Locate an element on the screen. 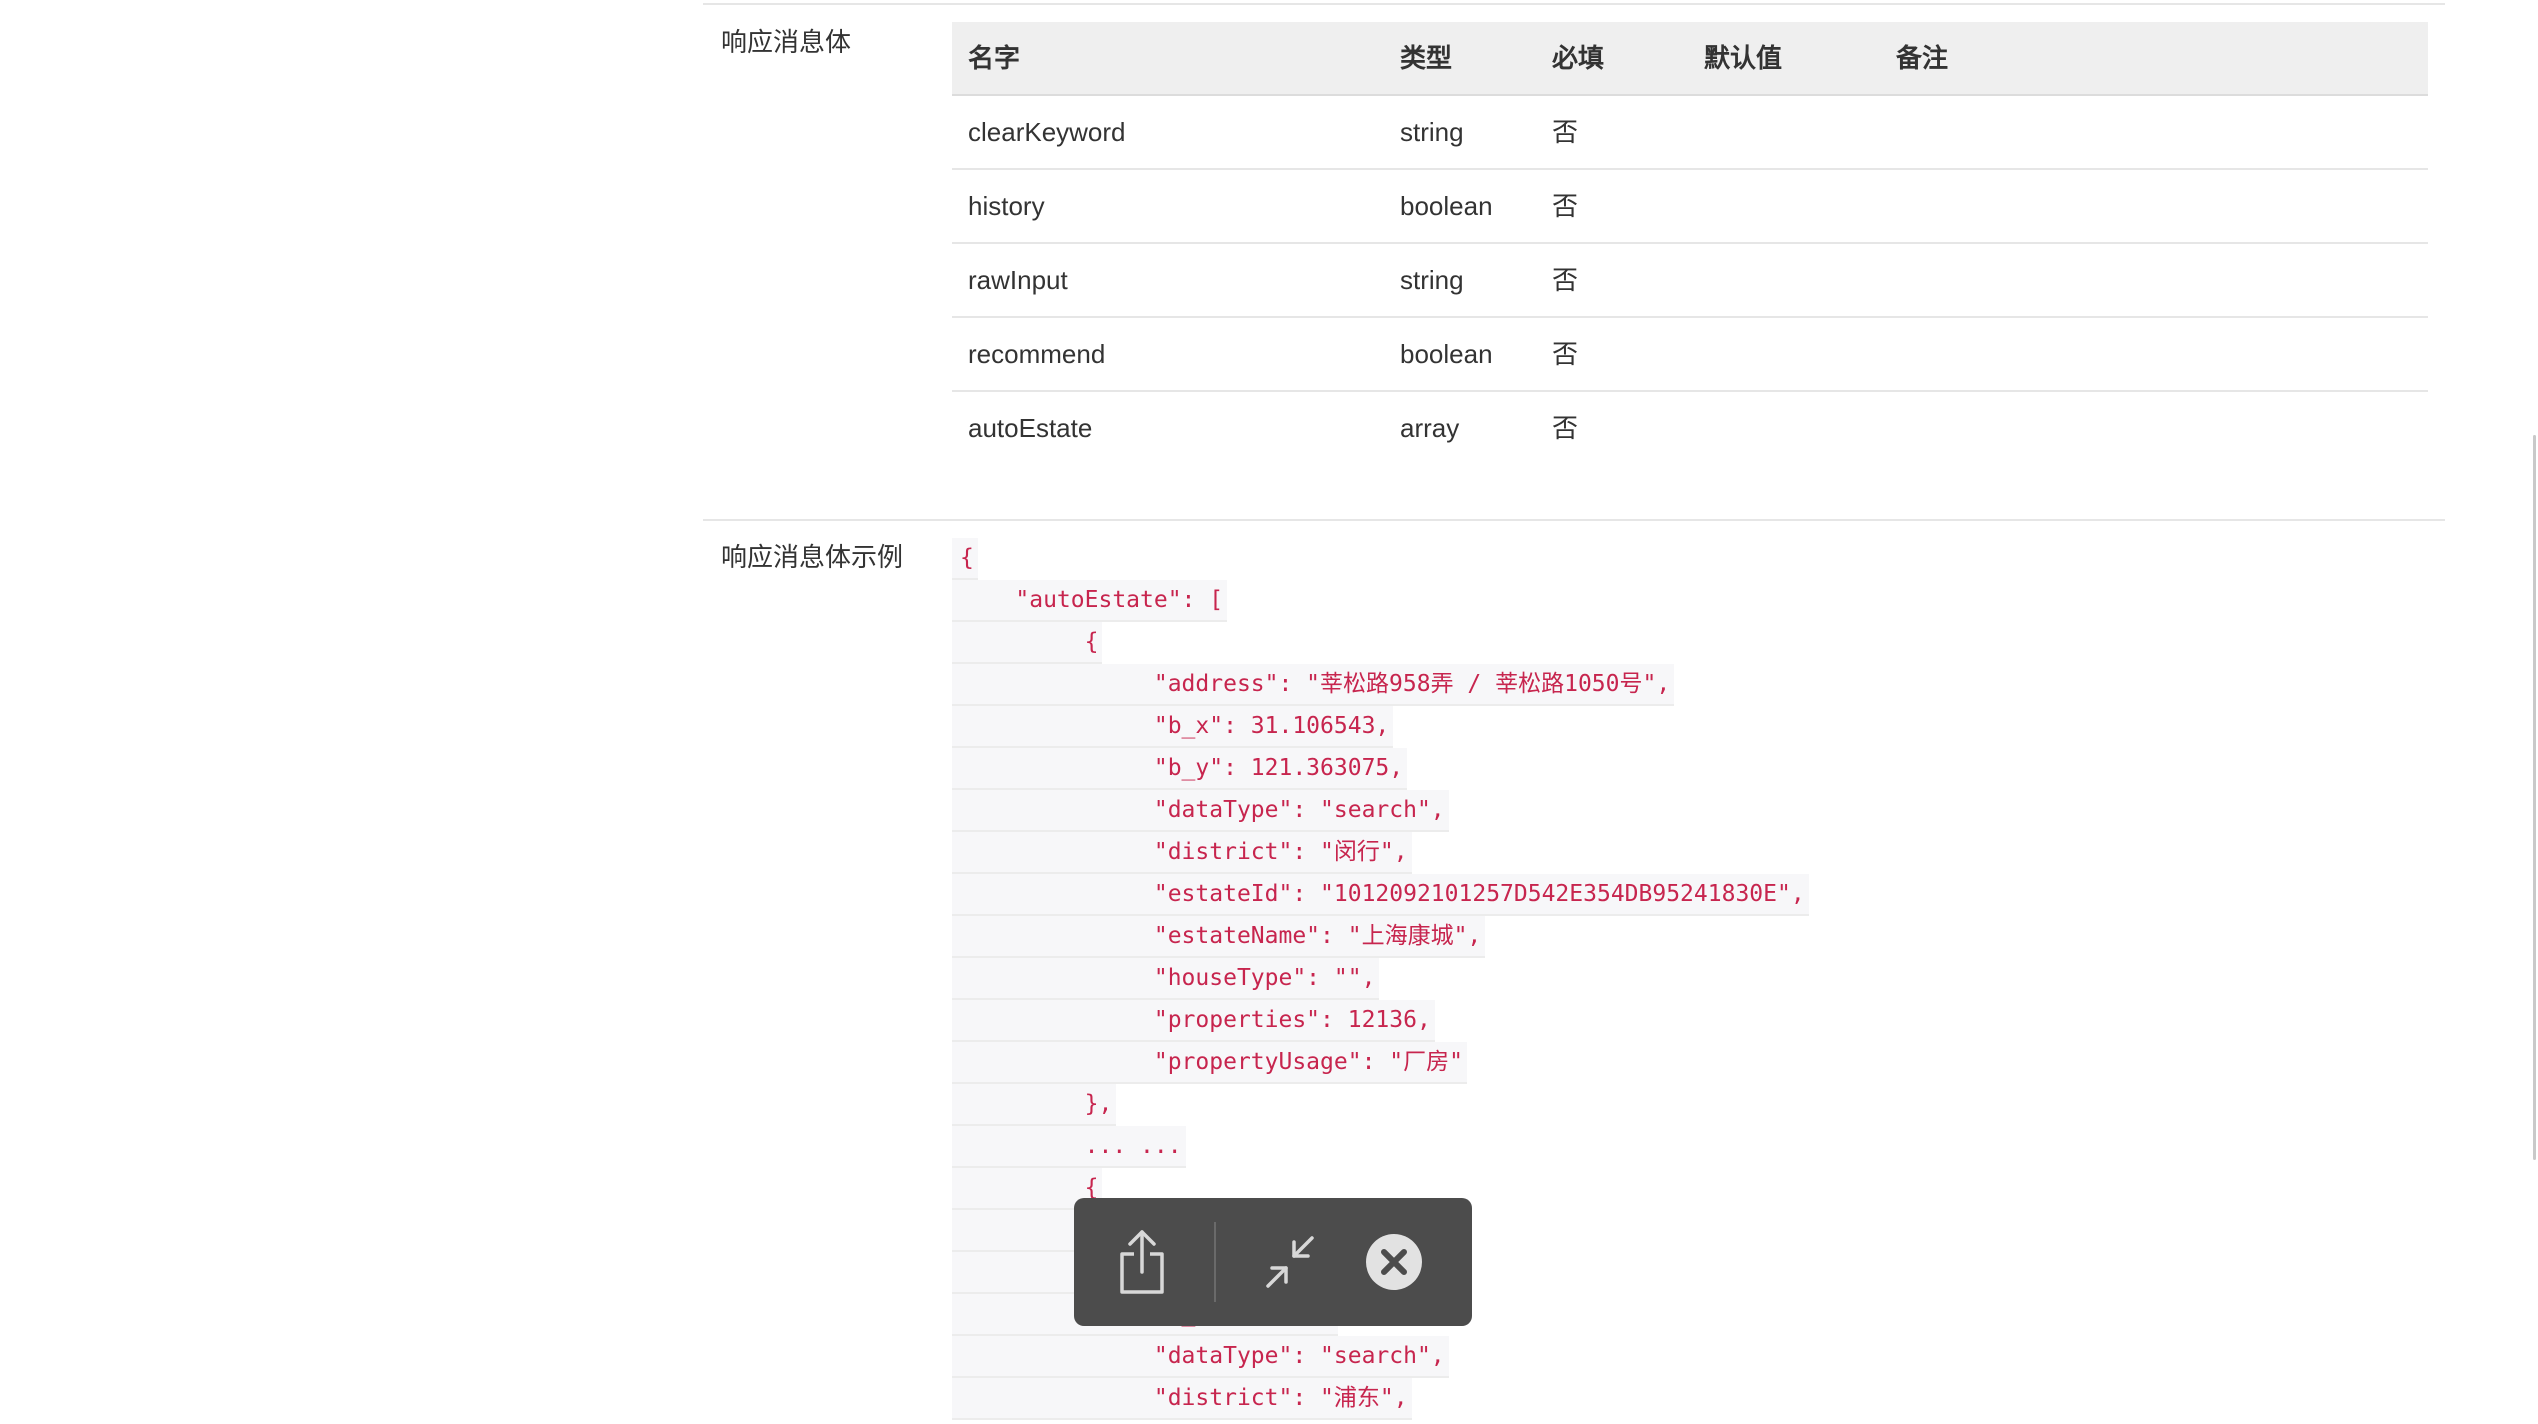  section-divider is located at coordinates (1574, 520).